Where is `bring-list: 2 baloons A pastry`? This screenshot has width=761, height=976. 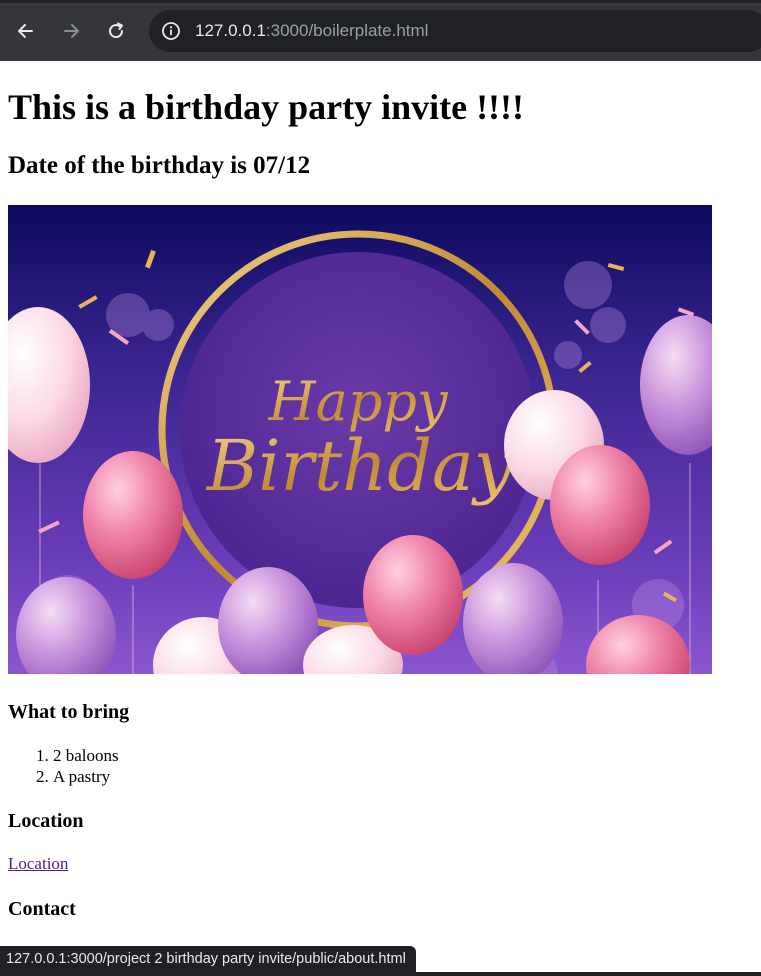
bring-list: 2 baloons A pastry is located at coordinates (63, 766).